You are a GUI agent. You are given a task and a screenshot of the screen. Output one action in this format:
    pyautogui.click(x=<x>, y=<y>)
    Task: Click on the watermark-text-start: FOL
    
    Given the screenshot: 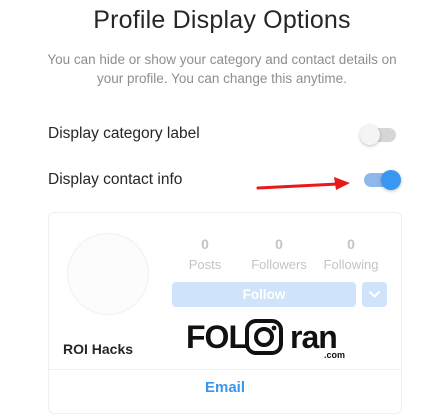 What is the action you would take?
    pyautogui.click(x=217, y=337)
    